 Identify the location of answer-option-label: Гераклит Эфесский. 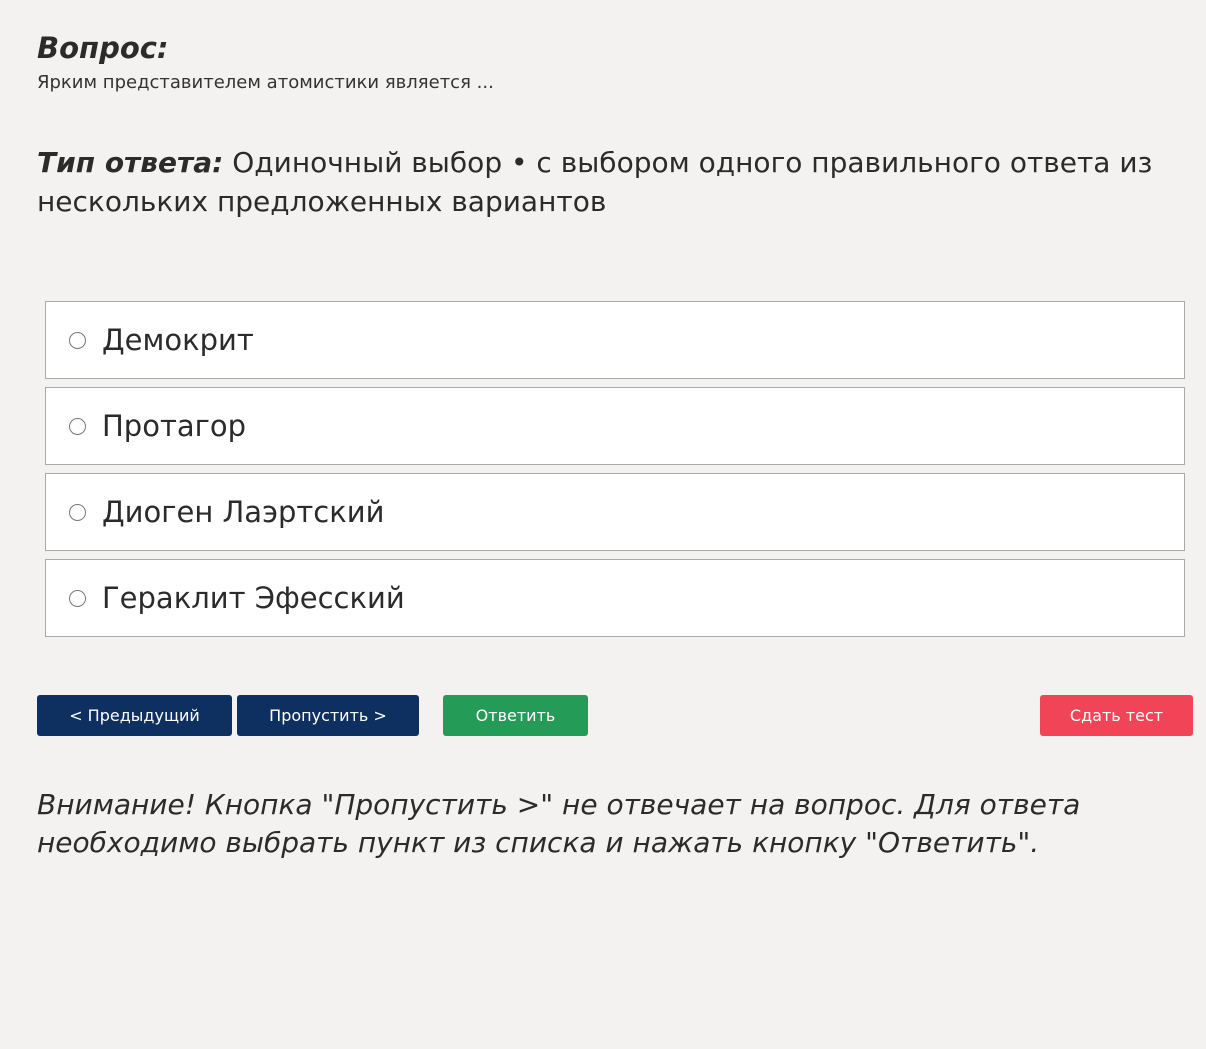
(253, 598).